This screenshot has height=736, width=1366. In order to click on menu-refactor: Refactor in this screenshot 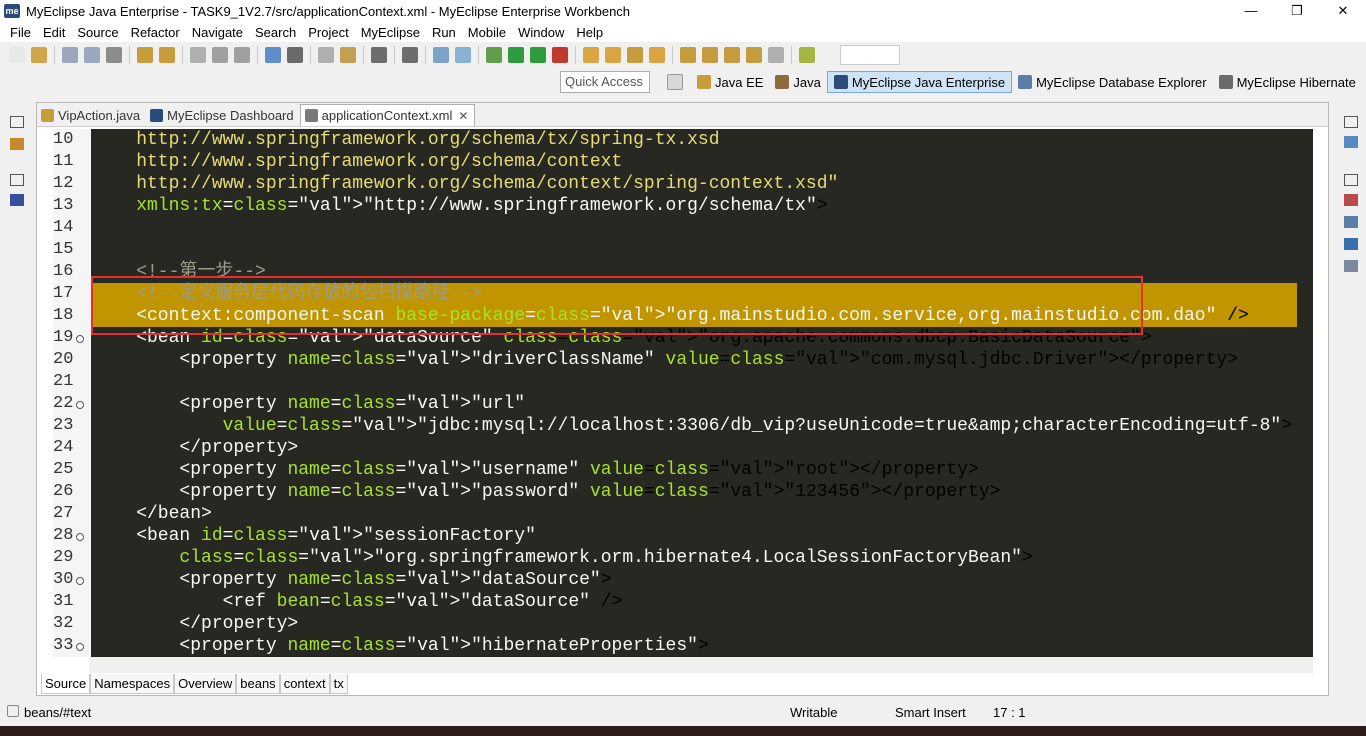, I will do `click(155, 32)`.